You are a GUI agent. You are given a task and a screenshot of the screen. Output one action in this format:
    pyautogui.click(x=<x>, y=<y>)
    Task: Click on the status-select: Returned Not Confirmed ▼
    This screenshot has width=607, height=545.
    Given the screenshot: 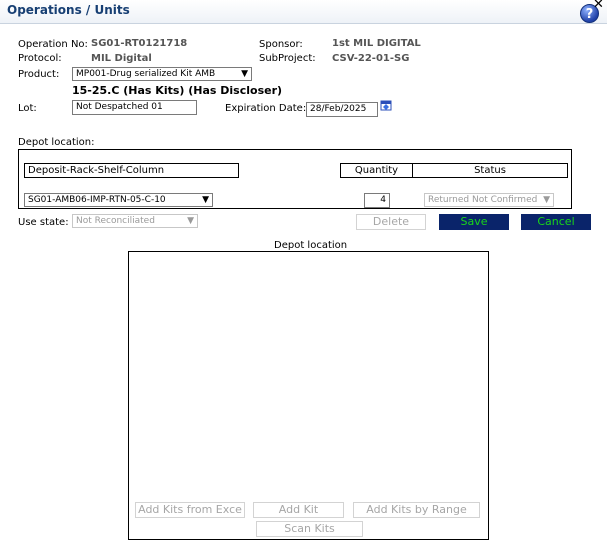 What is the action you would take?
    pyautogui.click(x=489, y=200)
    